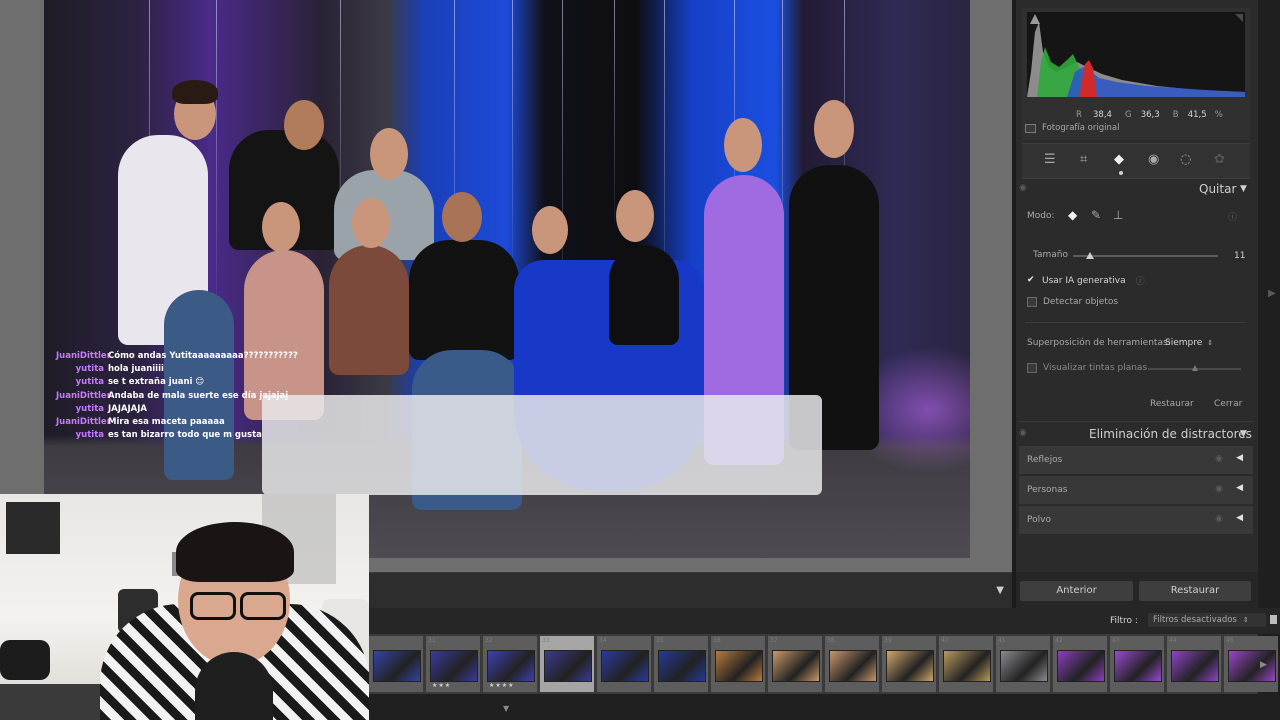 The width and height of the screenshot is (1280, 720). Describe the element at coordinates (1228, 404) in the screenshot. I see `quitar-close-button: Cerrar` at that location.